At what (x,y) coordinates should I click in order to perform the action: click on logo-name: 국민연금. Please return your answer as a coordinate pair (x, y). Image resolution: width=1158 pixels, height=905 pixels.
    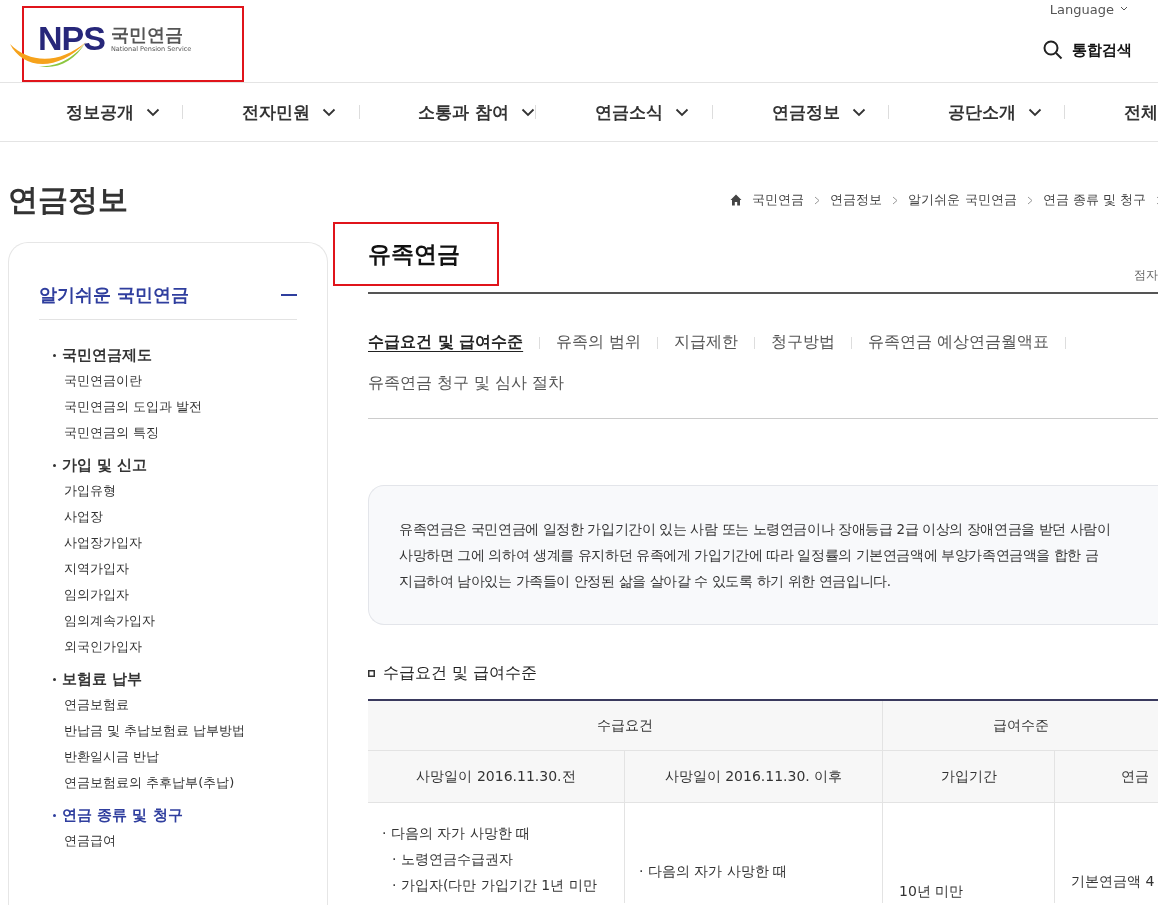
    Looking at the image, I should click on (147, 35).